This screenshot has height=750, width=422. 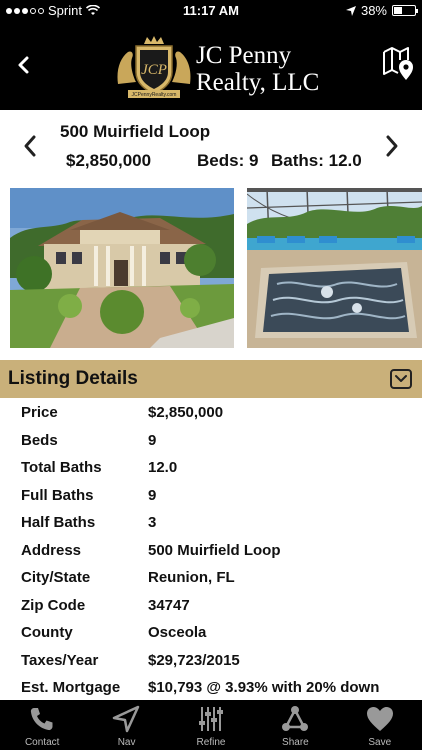 I want to click on detail-value: 3, so click(x=152, y=522).